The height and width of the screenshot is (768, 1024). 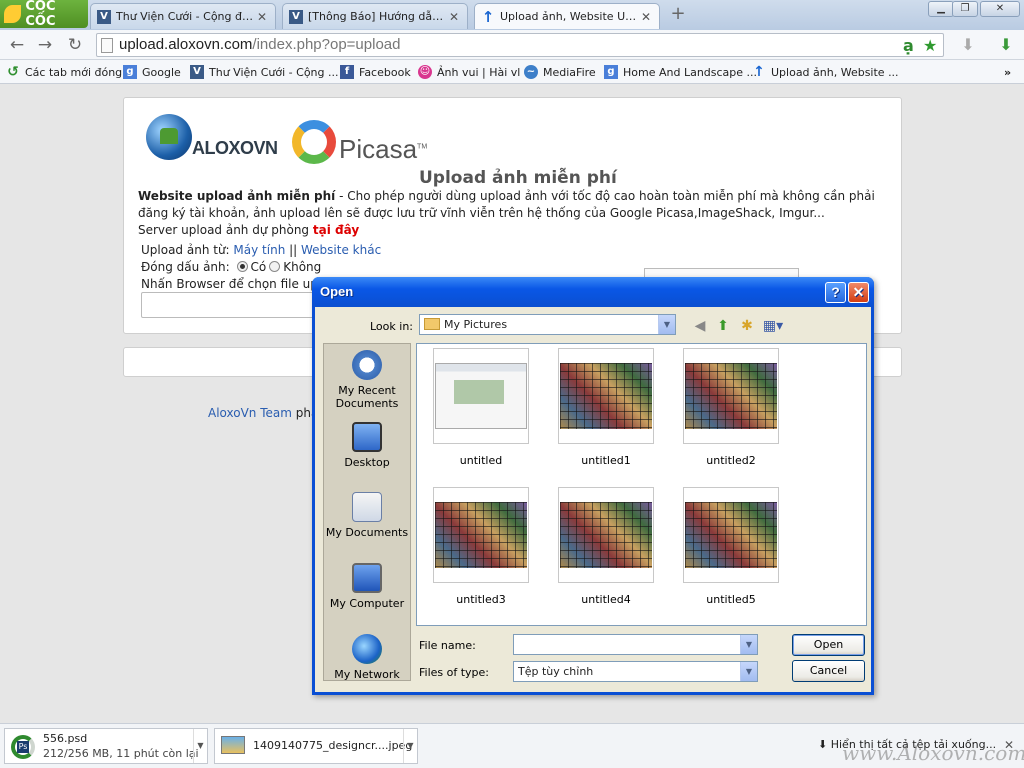 I want to click on place-recent-documents: My Recent Documents, so click(x=367, y=380).